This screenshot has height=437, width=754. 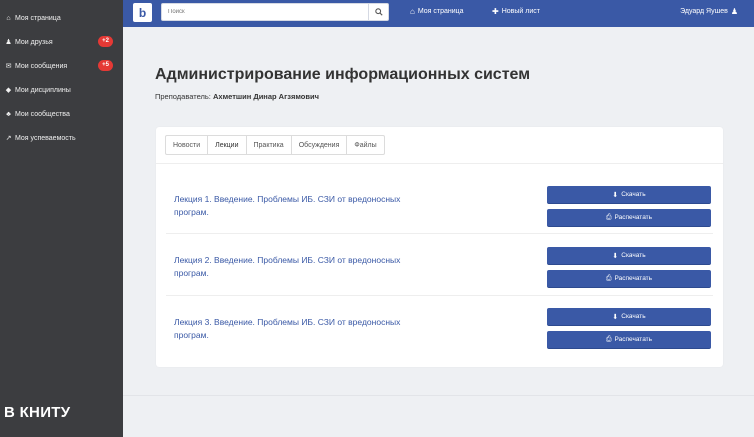 I want to click on nav-my-page-link: ⌂ Моя страница, so click(x=437, y=11).